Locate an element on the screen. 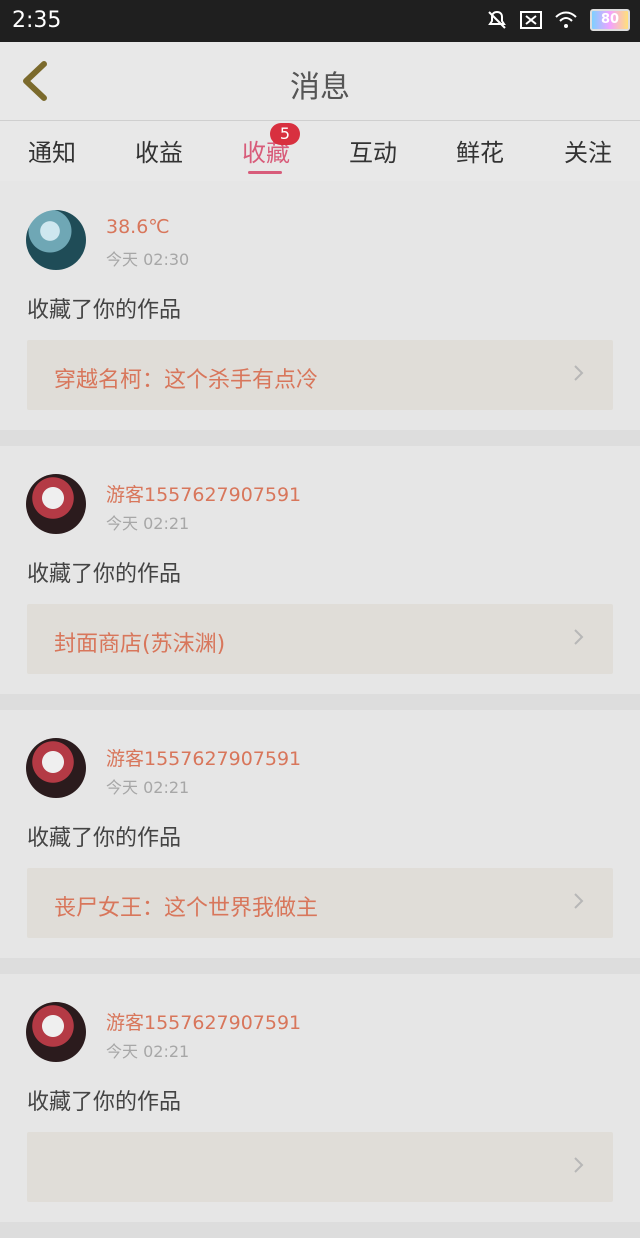 This screenshot has height=1238, width=640. tab-interaction: 互动 is located at coordinates (373, 150).